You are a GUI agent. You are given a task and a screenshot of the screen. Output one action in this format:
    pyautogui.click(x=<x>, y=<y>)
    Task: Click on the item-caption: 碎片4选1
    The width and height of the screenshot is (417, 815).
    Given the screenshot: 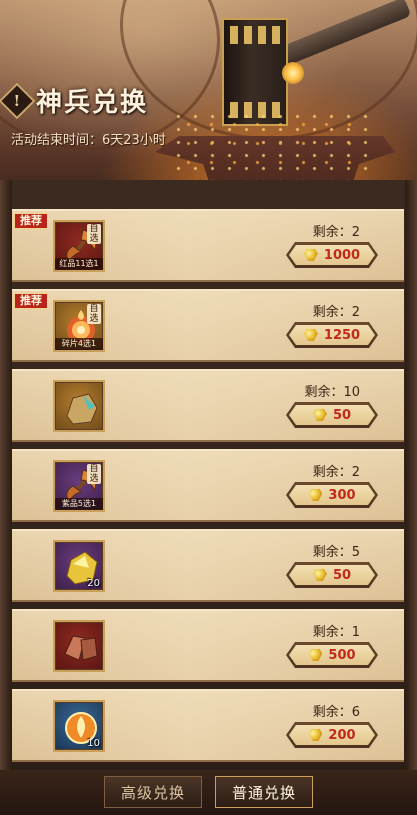 What is the action you would take?
    pyautogui.click(x=79, y=344)
    